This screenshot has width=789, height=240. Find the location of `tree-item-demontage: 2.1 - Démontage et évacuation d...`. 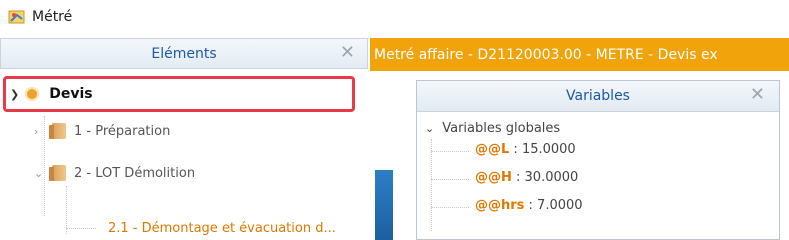

tree-item-demontage: 2.1 - Démontage et évacuation d... is located at coordinates (222, 228).